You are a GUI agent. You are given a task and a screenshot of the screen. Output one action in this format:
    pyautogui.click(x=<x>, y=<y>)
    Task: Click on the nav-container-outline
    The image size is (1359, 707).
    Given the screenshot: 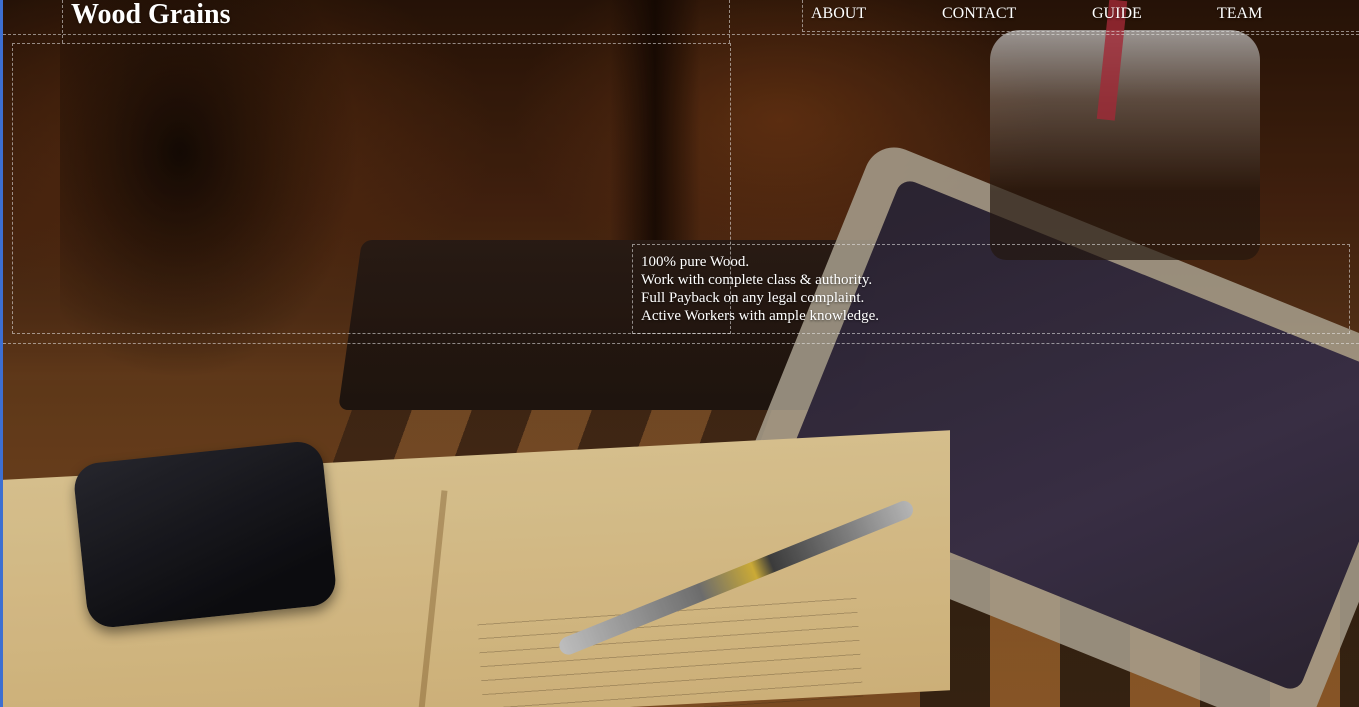 What is the action you would take?
    pyautogui.click(x=1080, y=16)
    